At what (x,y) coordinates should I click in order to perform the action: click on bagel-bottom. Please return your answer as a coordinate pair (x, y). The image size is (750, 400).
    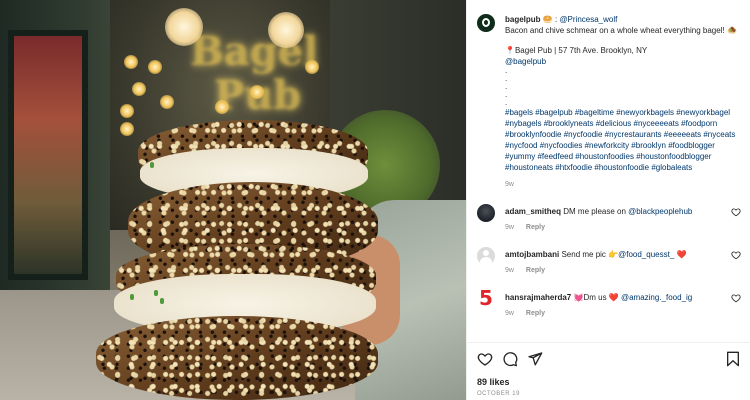
    Looking at the image, I should click on (237, 322).